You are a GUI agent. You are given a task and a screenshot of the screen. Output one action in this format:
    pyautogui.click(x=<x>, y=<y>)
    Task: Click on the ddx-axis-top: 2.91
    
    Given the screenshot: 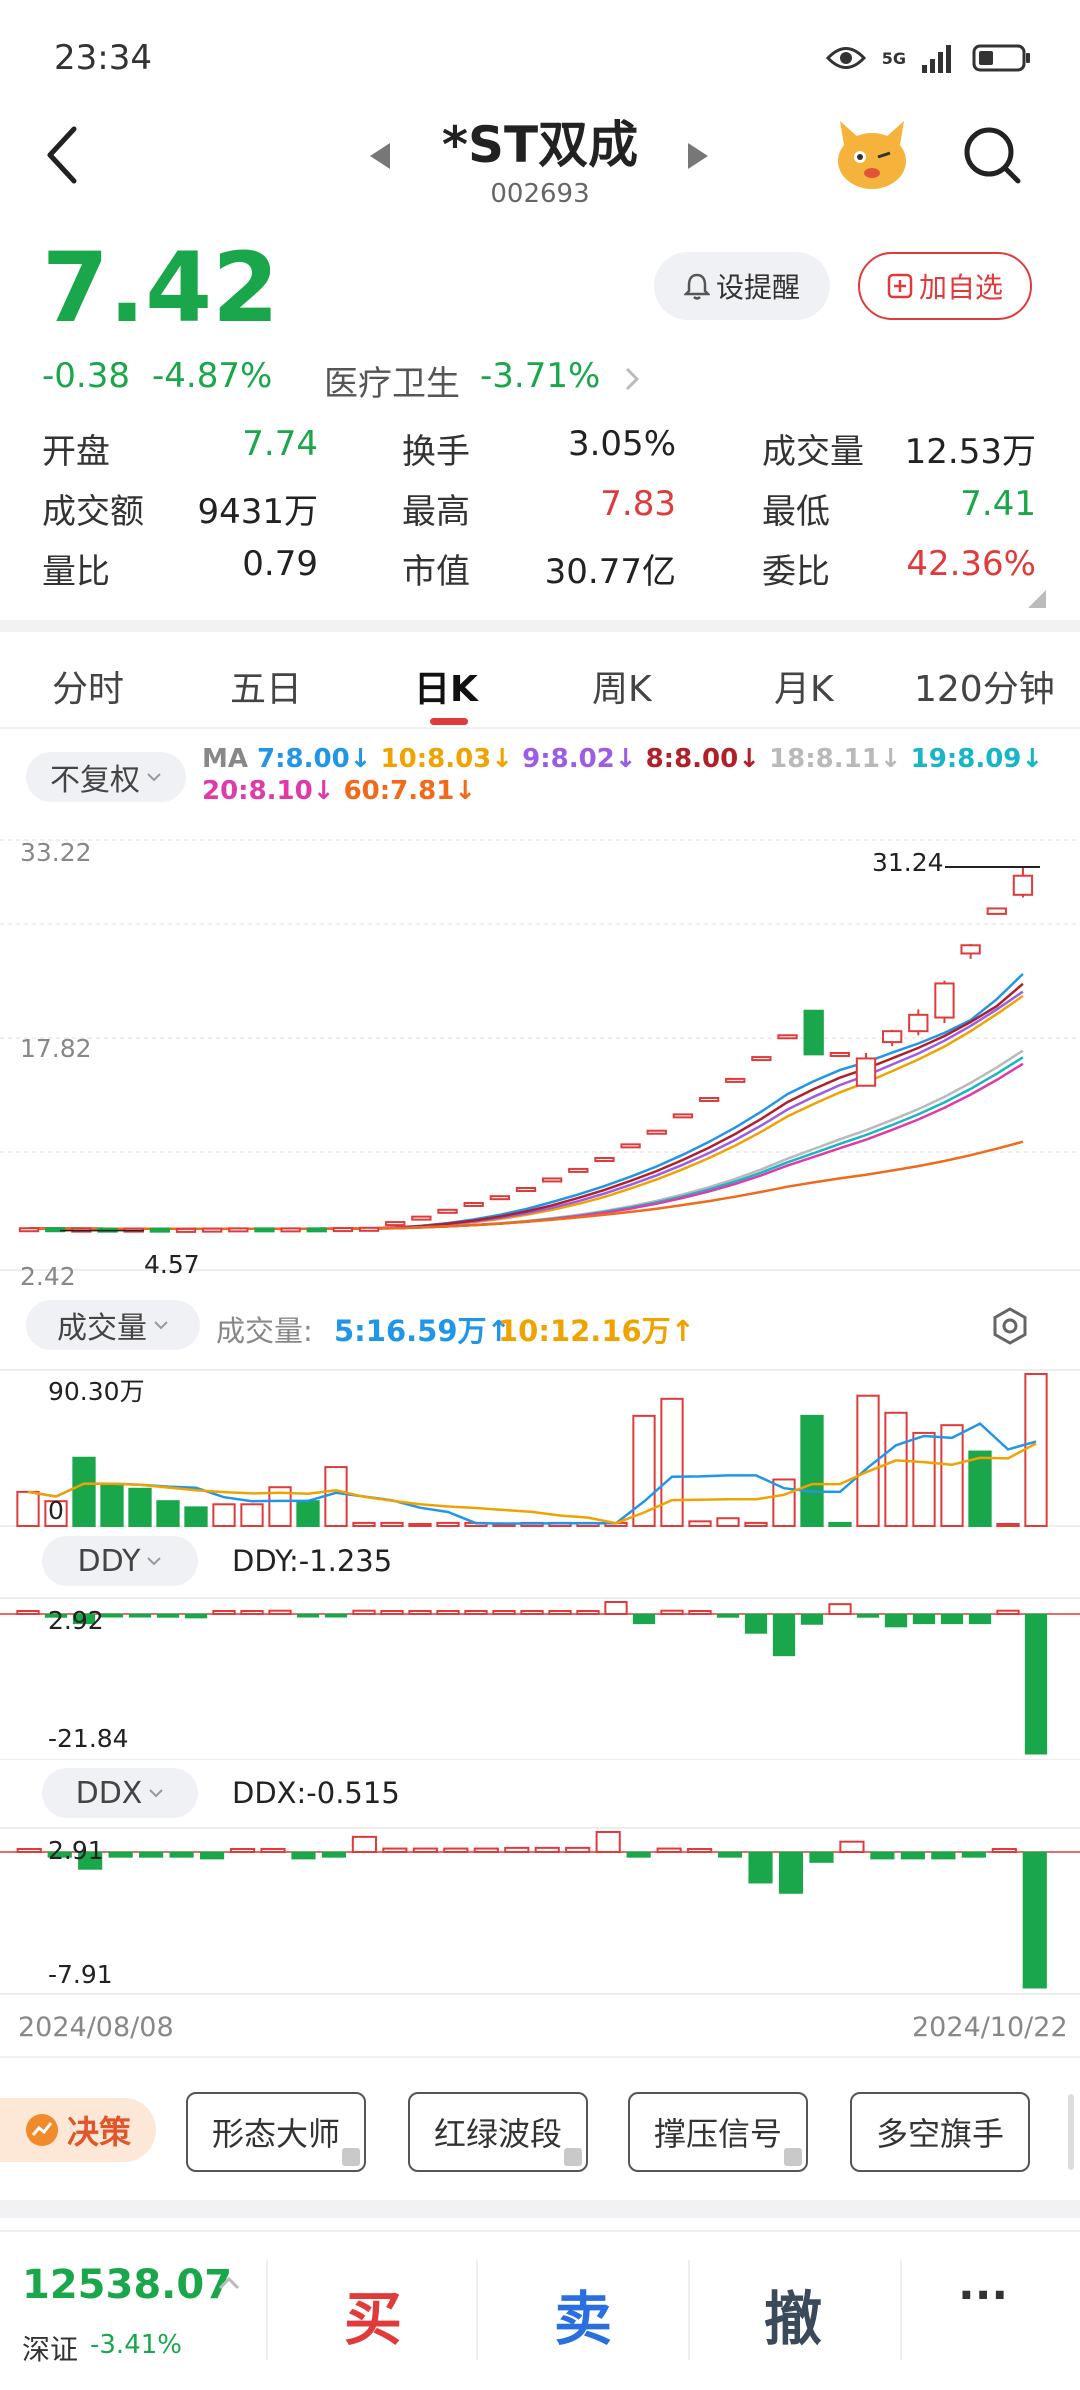 What is the action you would take?
    pyautogui.click(x=76, y=1850)
    